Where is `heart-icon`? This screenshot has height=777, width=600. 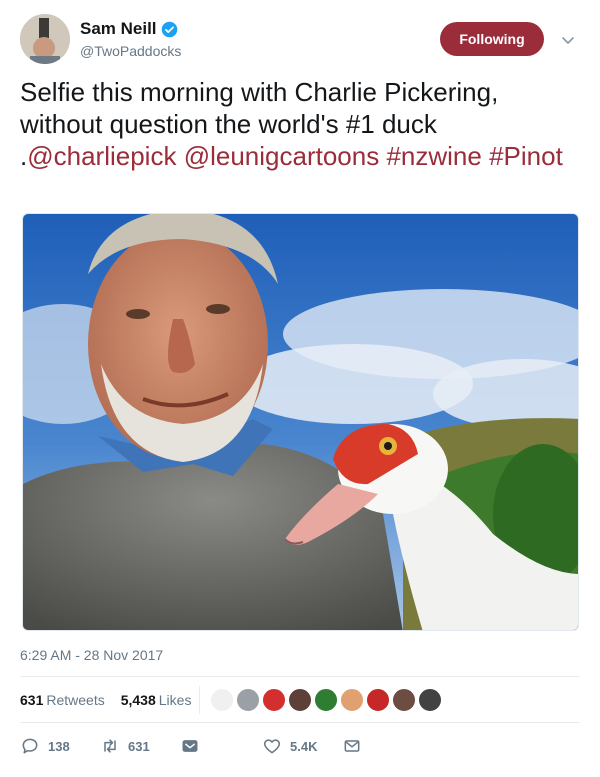 heart-icon is located at coordinates (272, 746).